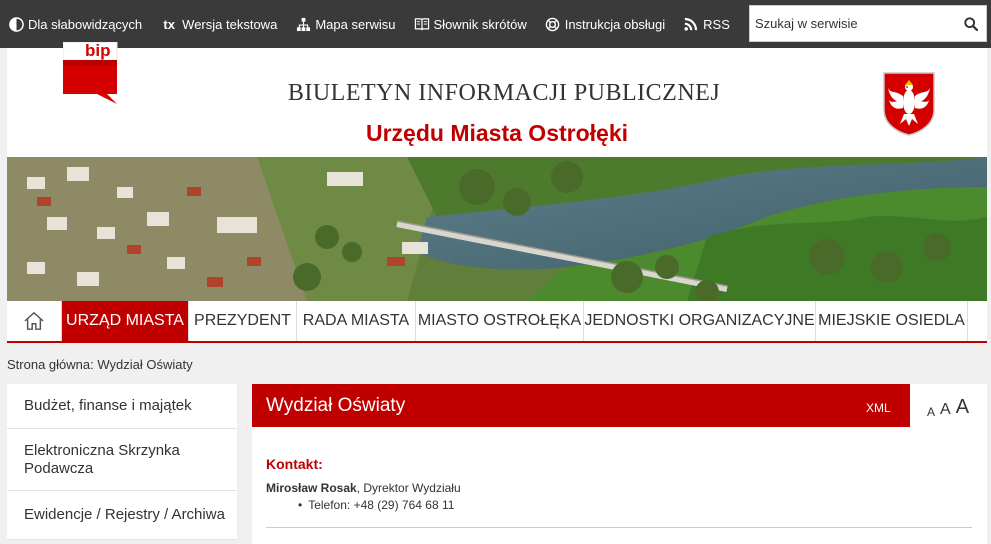 The image size is (991, 544). I want to click on text-version-link: tx Wersja tekstowa, so click(218, 24).